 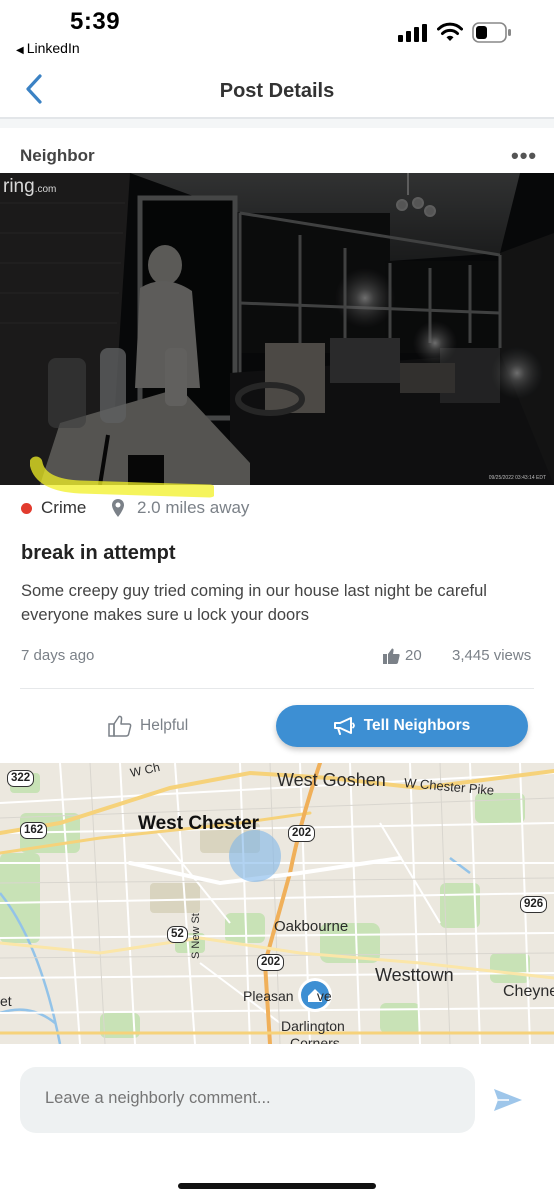 I want to click on thumbs-up-icon, so click(x=391, y=656).